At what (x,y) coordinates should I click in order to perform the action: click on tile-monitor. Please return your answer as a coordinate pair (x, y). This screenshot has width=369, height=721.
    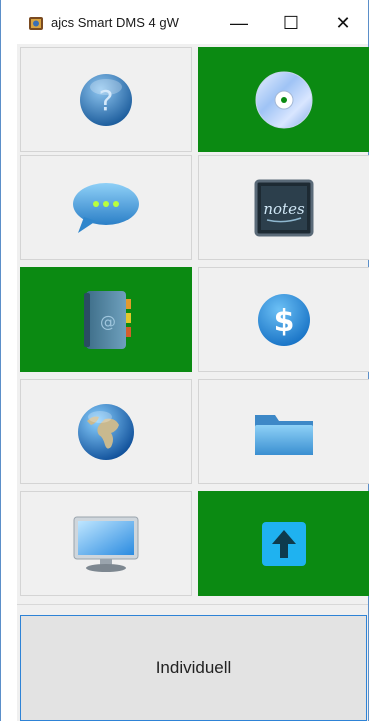
    Looking at the image, I should click on (106, 543).